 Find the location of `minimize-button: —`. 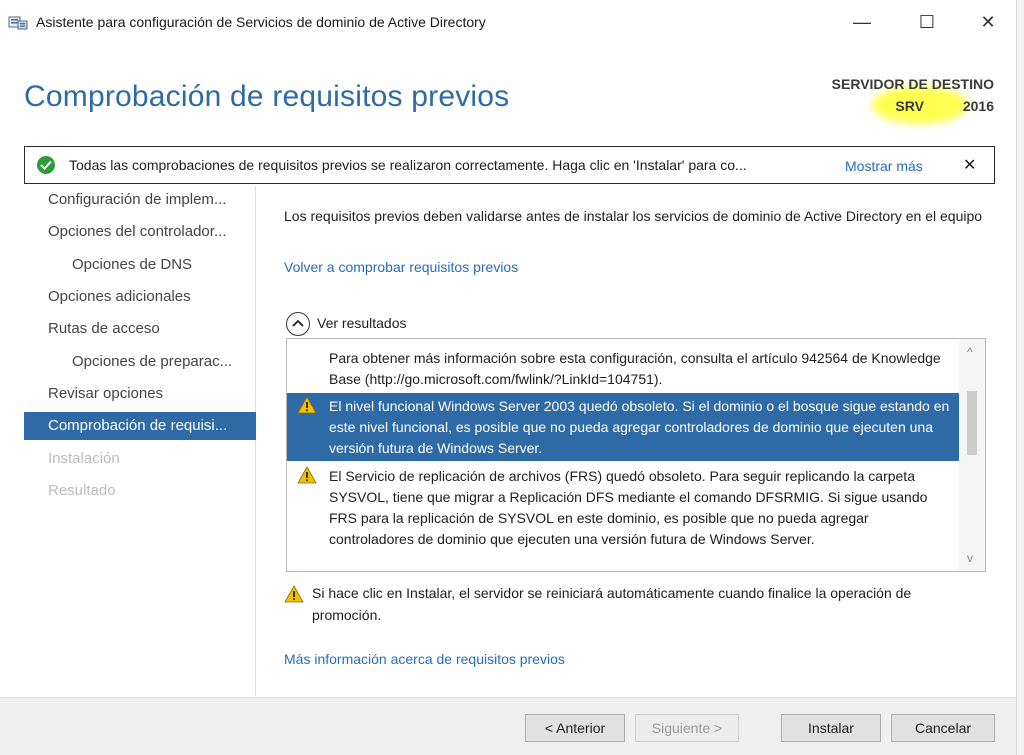

minimize-button: — is located at coordinates (862, 22).